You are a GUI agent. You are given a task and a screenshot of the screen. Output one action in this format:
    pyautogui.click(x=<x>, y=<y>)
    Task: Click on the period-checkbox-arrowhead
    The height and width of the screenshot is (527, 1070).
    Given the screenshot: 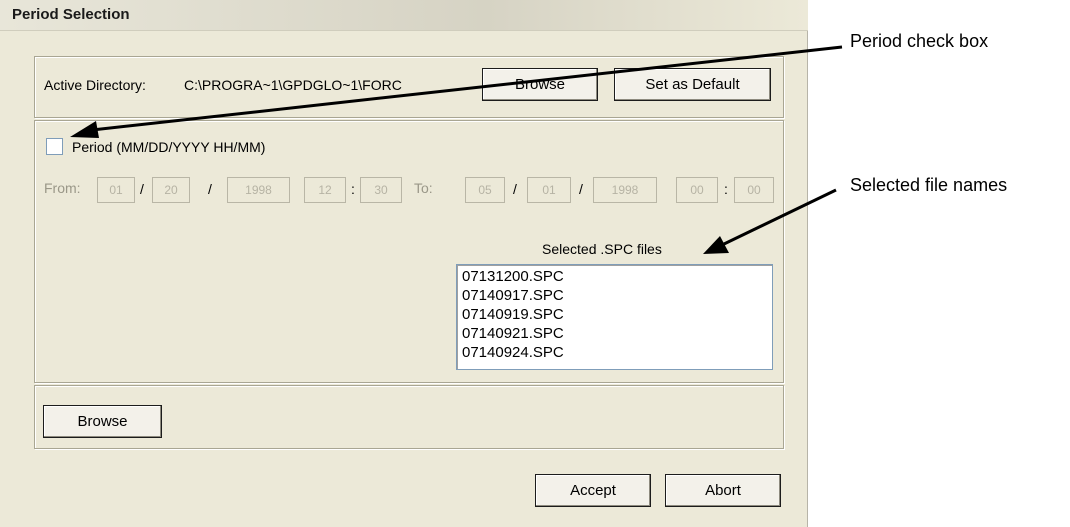 What is the action you would take?
    pyautogui.click(x=84, y=129)
    